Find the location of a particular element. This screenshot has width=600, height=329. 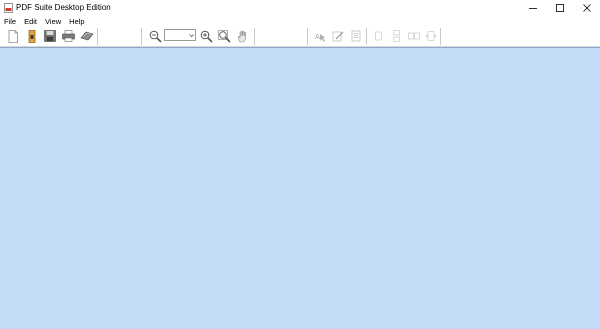

menu-file: File is located at coordinates (10, 21).